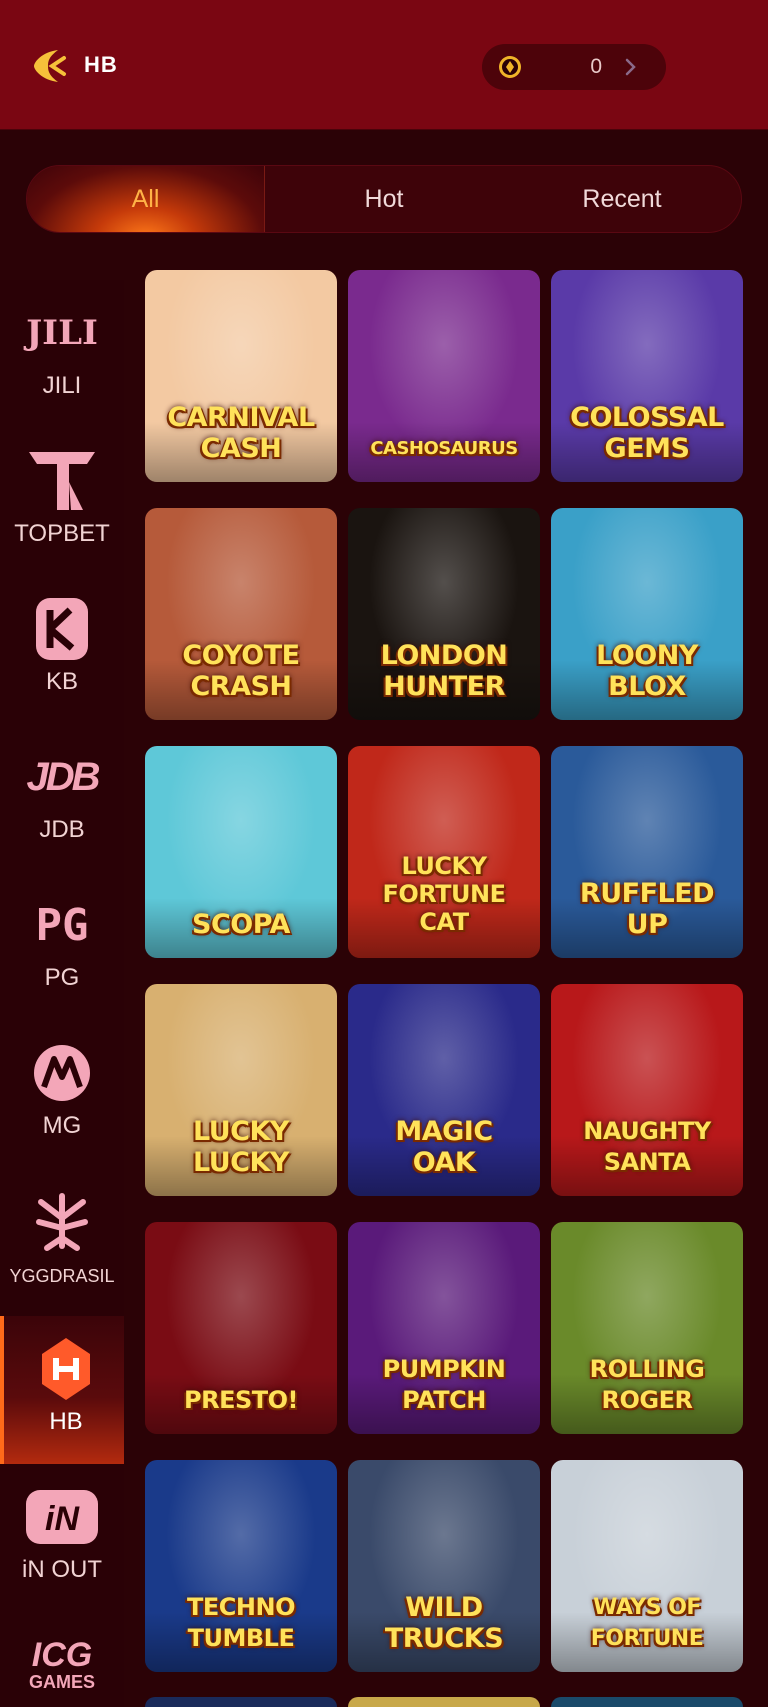 The image size is (768, 1707). I want to click on game-title: COLOSSAL GEMS, so click(647, 433).